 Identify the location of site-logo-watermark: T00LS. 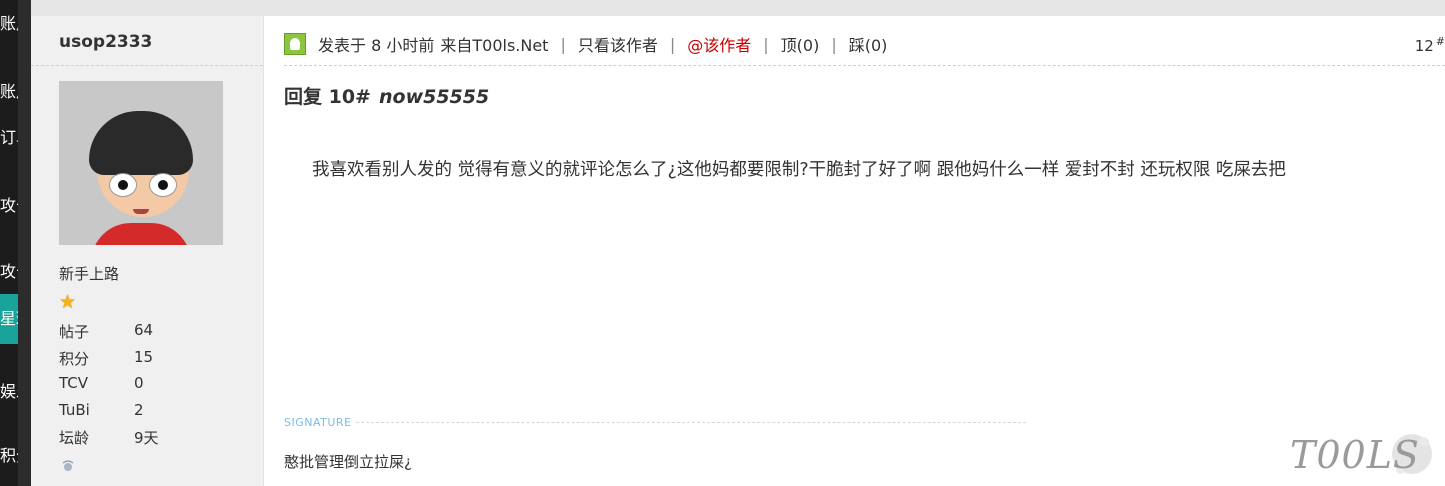
(1361, 455).